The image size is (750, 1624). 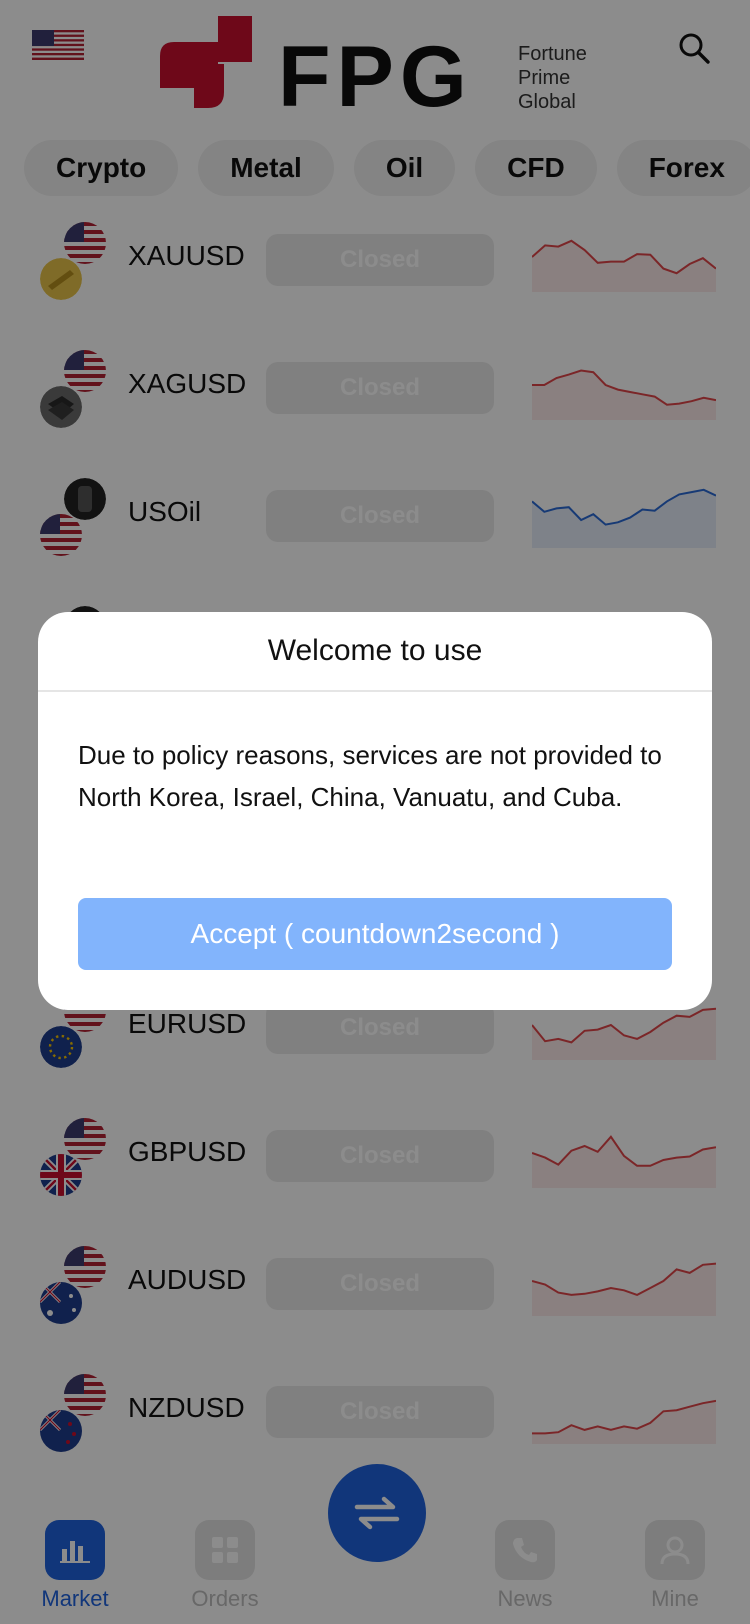 What do you see at coordinates (375, 652) in the screenshot?
I see `dialog-title: Welcome to use` at bounding box center [375, 652].